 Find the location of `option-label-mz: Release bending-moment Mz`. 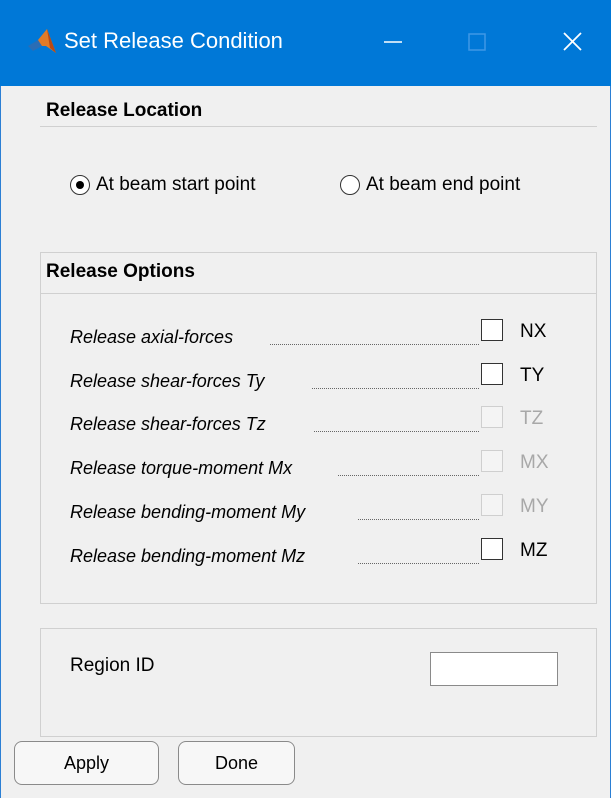

option-label-mz: Release bending-moment Mz is located at coordinates (188, 556).